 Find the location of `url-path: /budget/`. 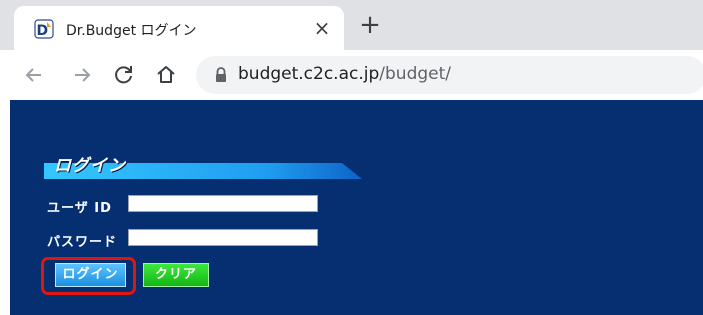

url-path: /budget/ is located at coordinates (415, 74).